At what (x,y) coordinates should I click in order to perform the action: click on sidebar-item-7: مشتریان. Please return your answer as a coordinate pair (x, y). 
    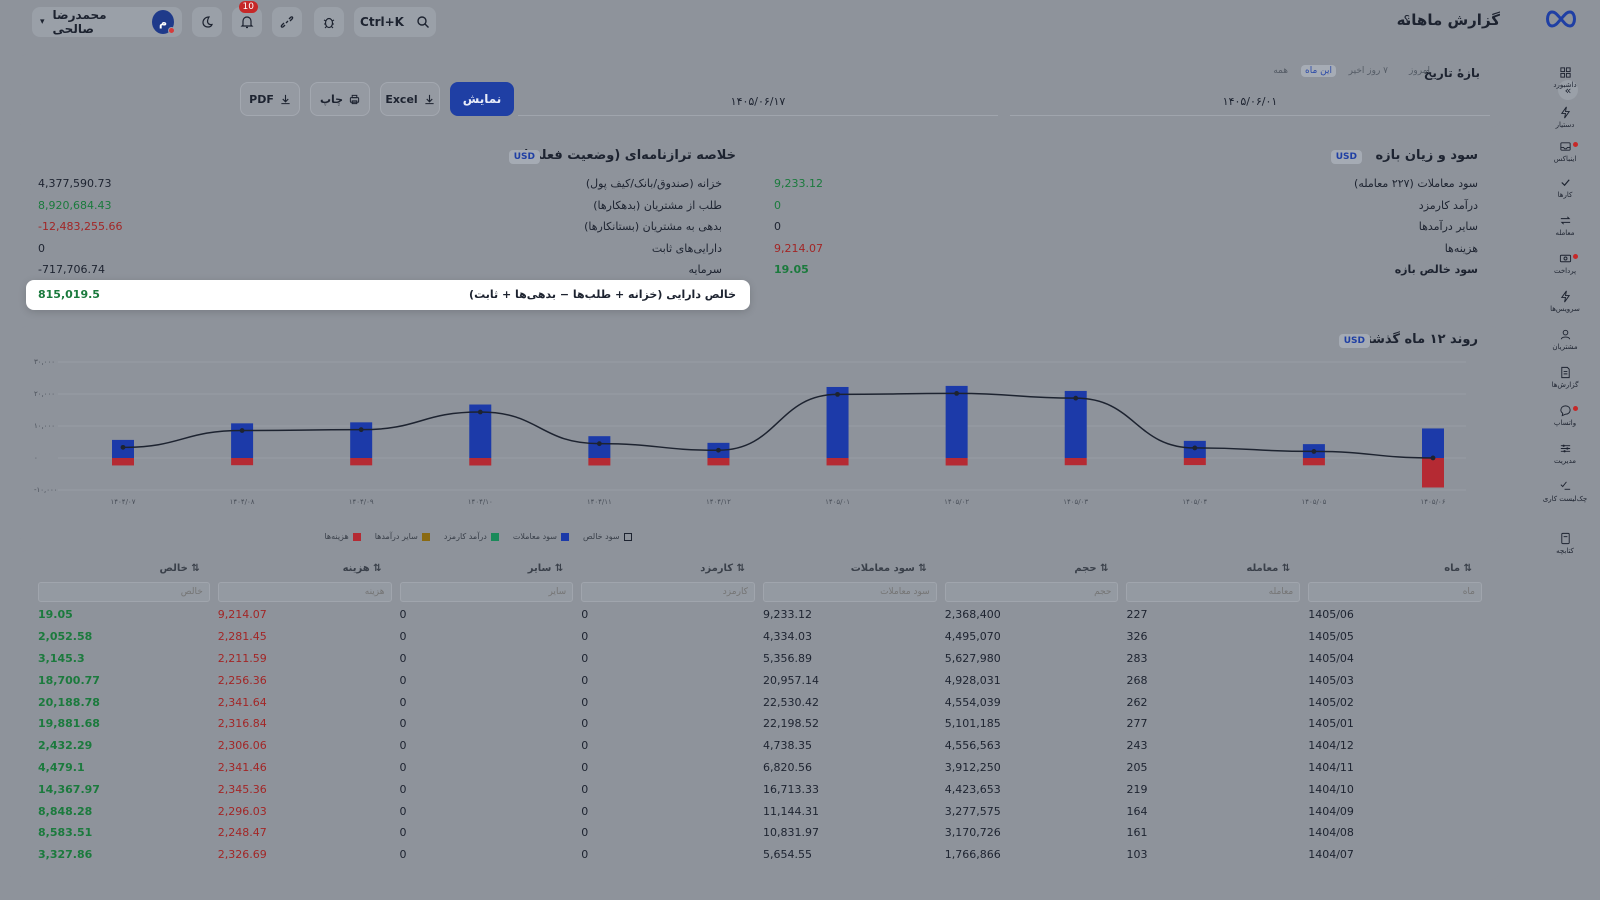
    Looking at the image, I should click on (1565, 347).